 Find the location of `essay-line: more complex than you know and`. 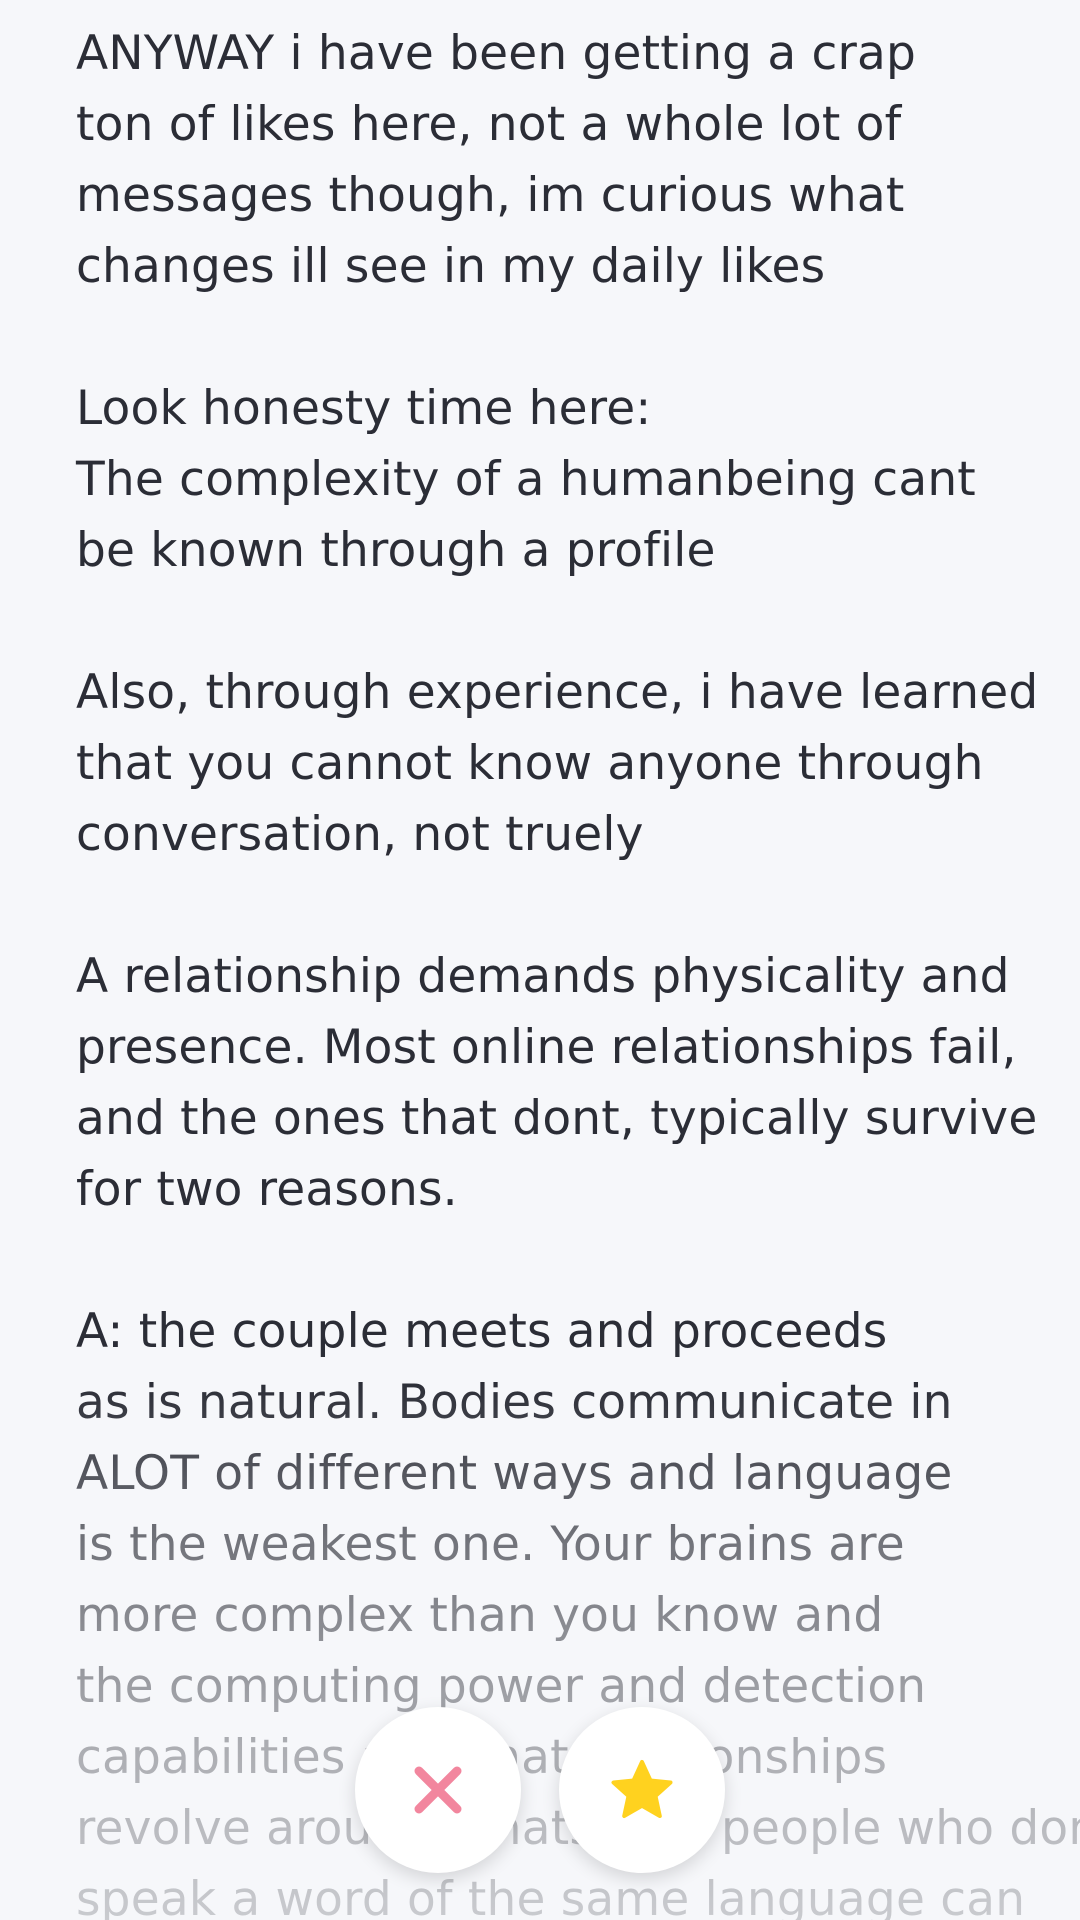

essay-line: more complex than you know and is located at coordinates (480, 1615).